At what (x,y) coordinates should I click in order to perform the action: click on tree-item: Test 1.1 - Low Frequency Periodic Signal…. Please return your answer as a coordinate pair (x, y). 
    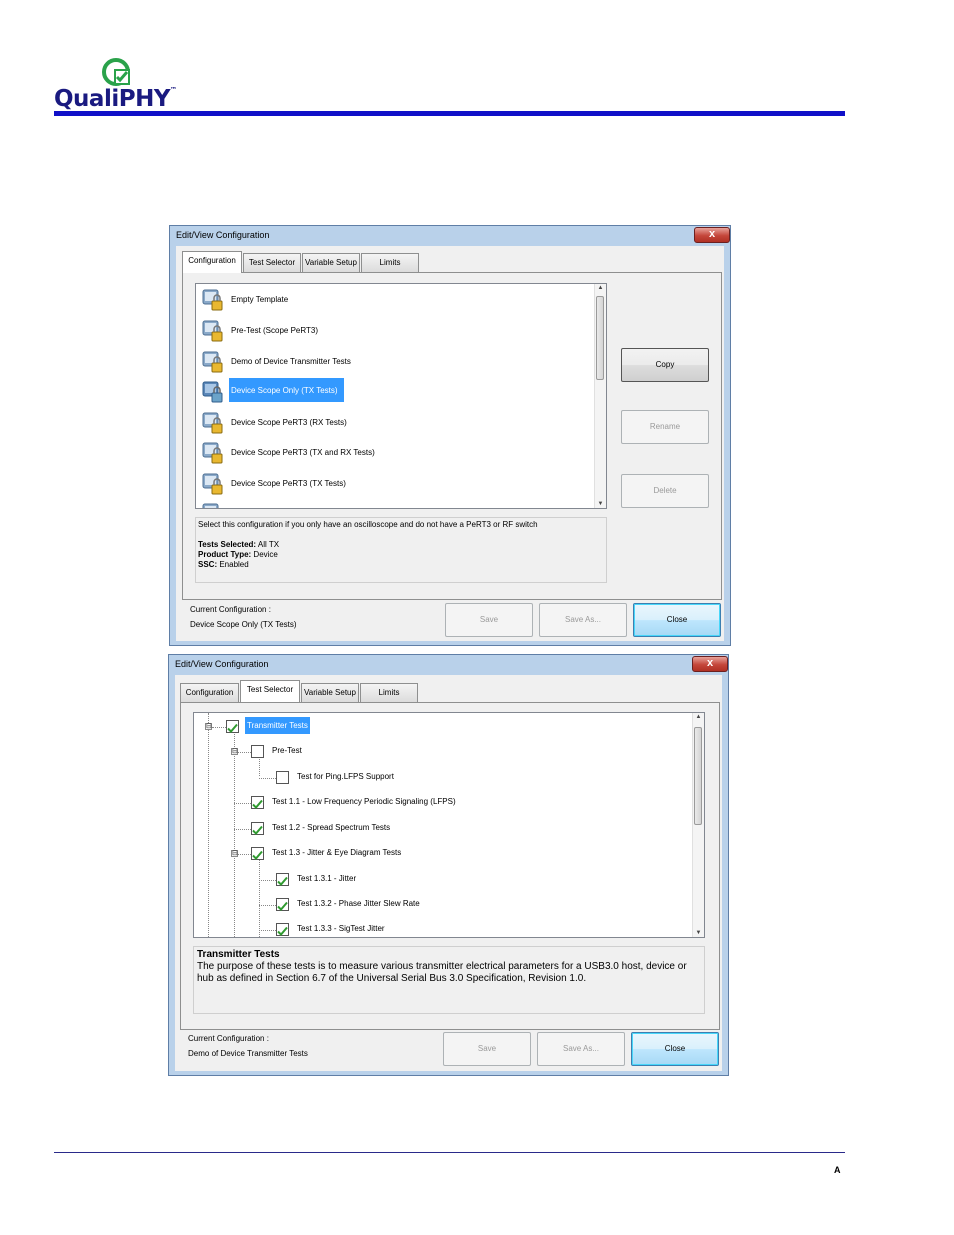
    Looking at the image, I should click on (439, 803).